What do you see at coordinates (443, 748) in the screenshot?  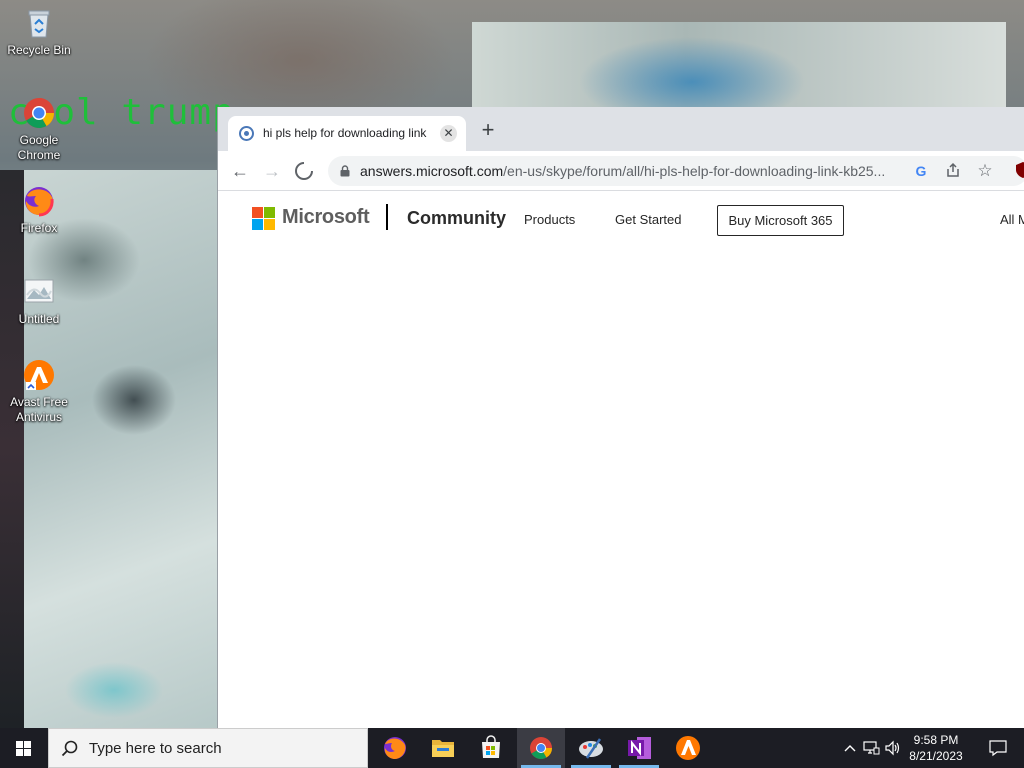 I see `file-explorer-taskbar-icon` at bounding box center [443, 748].